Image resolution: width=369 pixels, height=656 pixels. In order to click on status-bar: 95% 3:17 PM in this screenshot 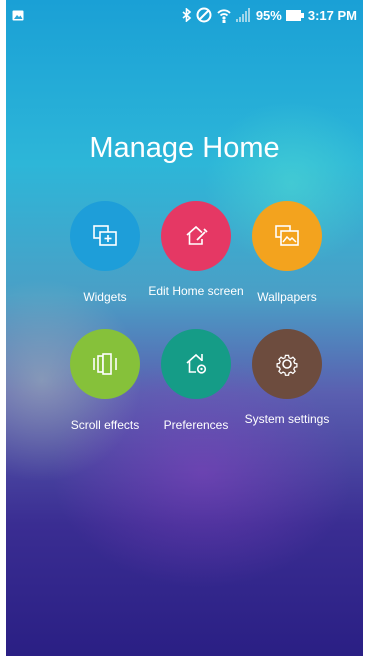, I will do `click(184, 16)`.